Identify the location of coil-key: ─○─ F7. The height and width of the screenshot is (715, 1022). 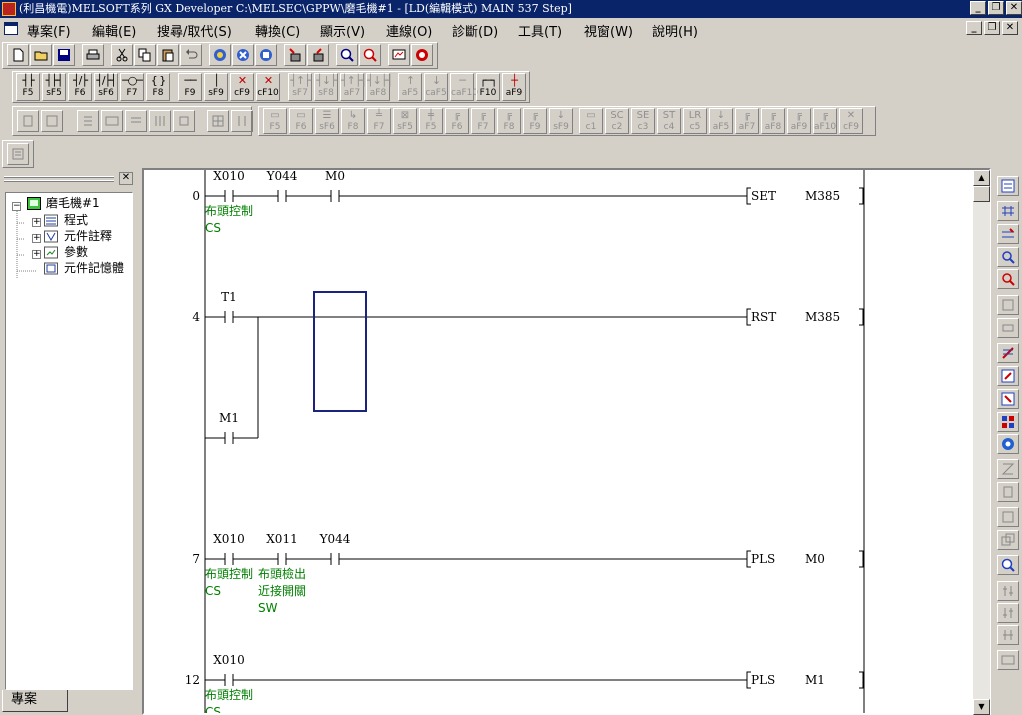
(132, 87).